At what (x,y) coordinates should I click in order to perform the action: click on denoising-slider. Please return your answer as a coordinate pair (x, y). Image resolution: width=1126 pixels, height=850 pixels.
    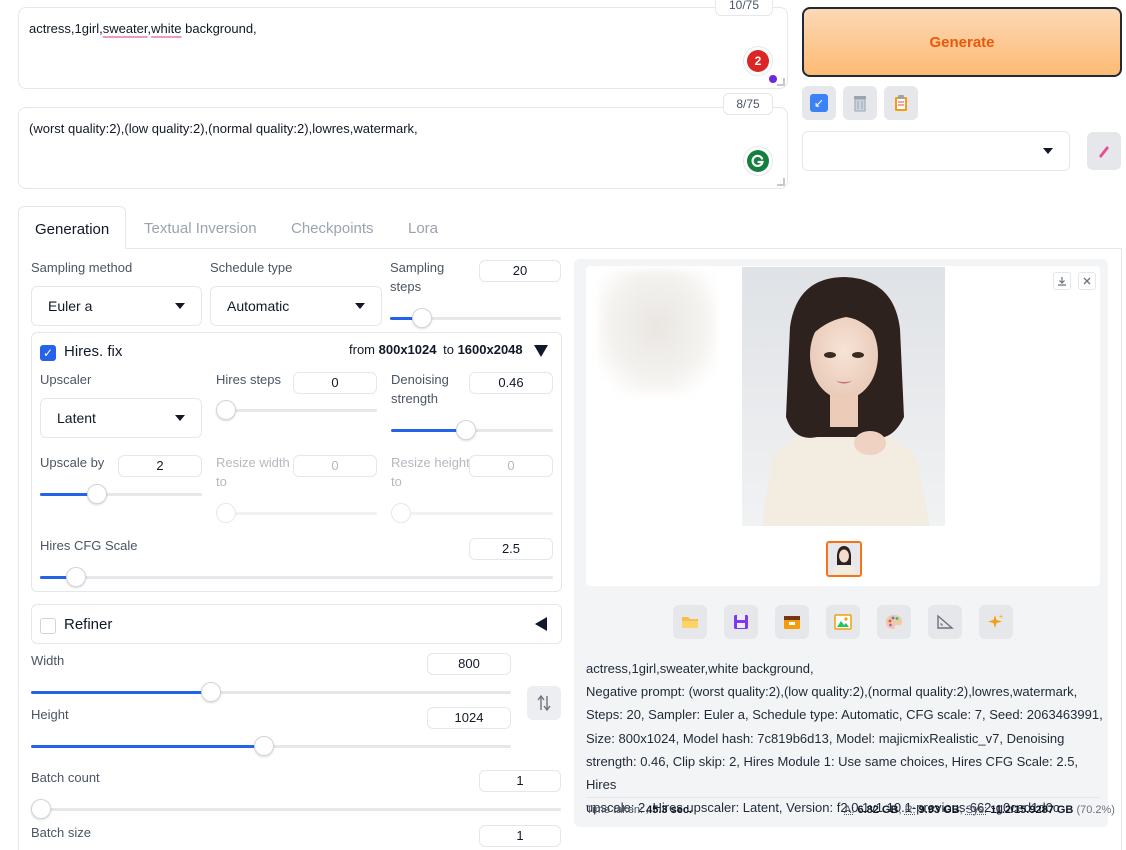
    Looking at the image, I should click on (472, 430).